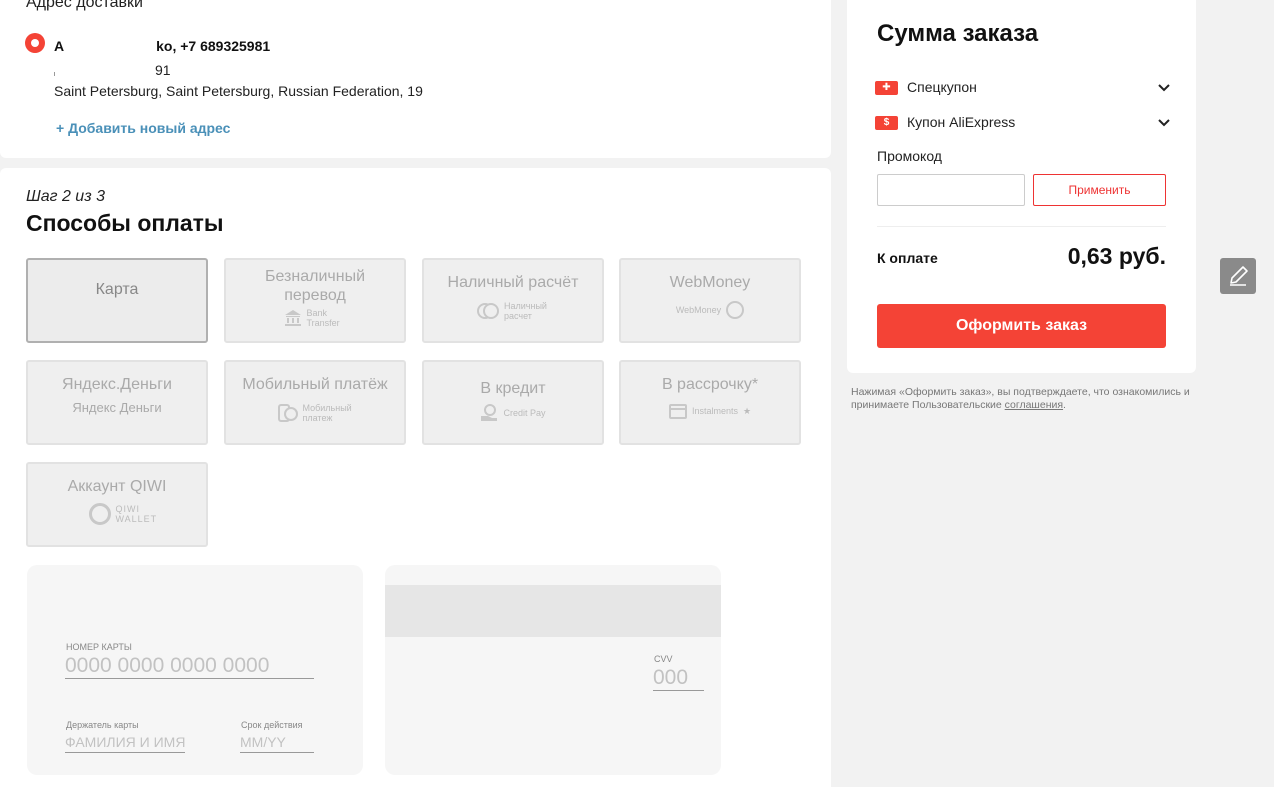  Describe the element at coordinates (1064, 405) in the screenshot. I see `legal-end: .` at that location.